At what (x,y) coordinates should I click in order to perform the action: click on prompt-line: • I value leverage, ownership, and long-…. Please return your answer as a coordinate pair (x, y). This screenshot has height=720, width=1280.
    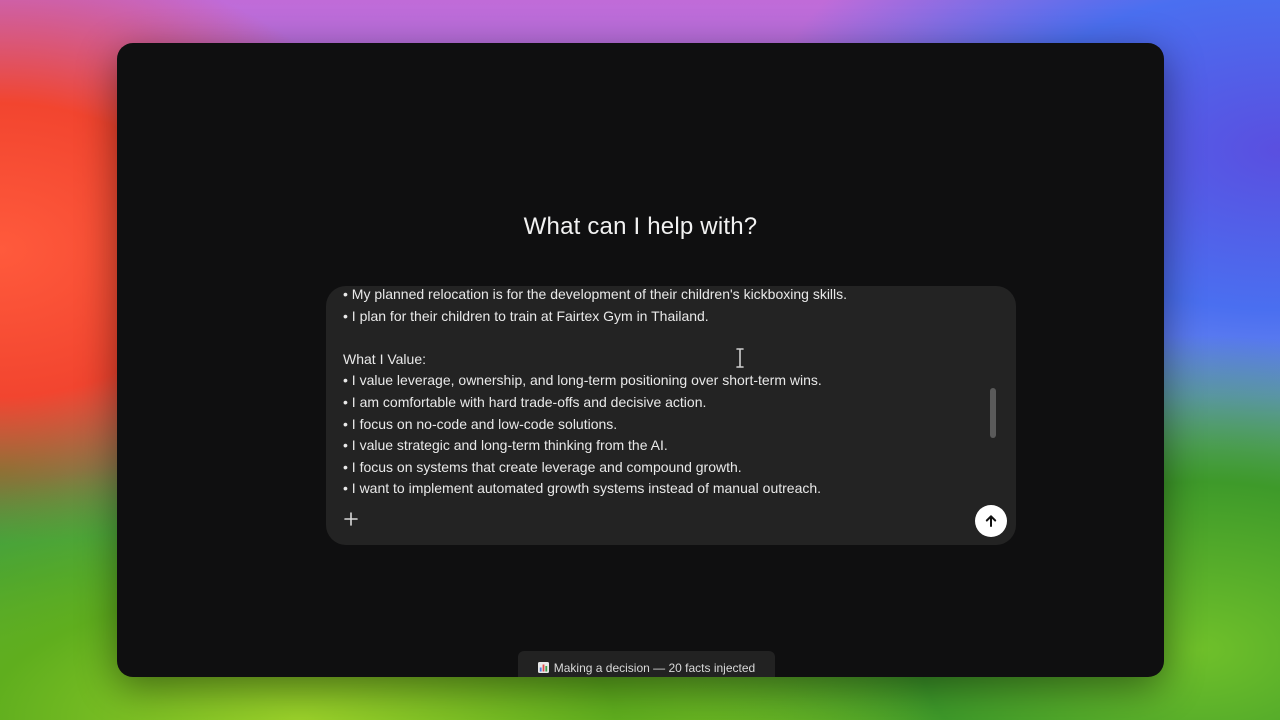
    Looking at the image, I should click on (582, 380).